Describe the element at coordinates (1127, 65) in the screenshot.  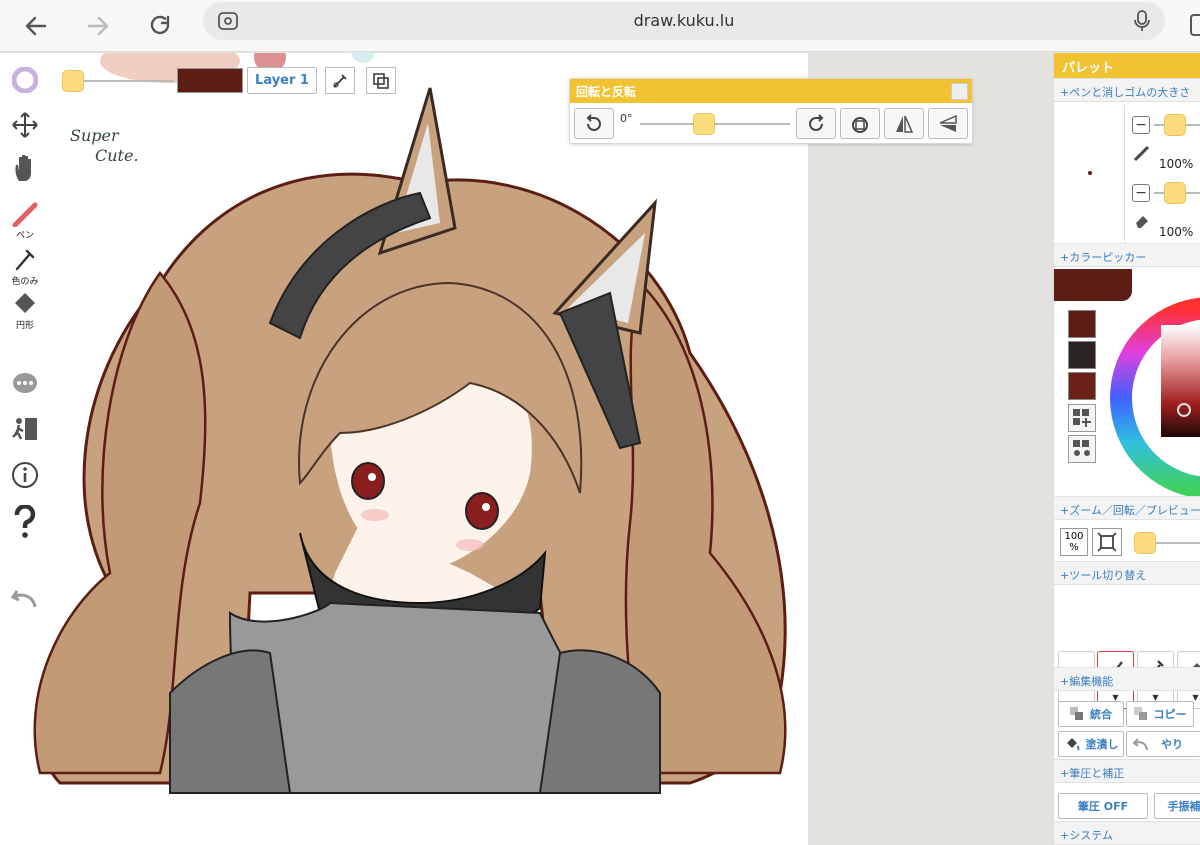
I see `palette-title: パレット` at that location.